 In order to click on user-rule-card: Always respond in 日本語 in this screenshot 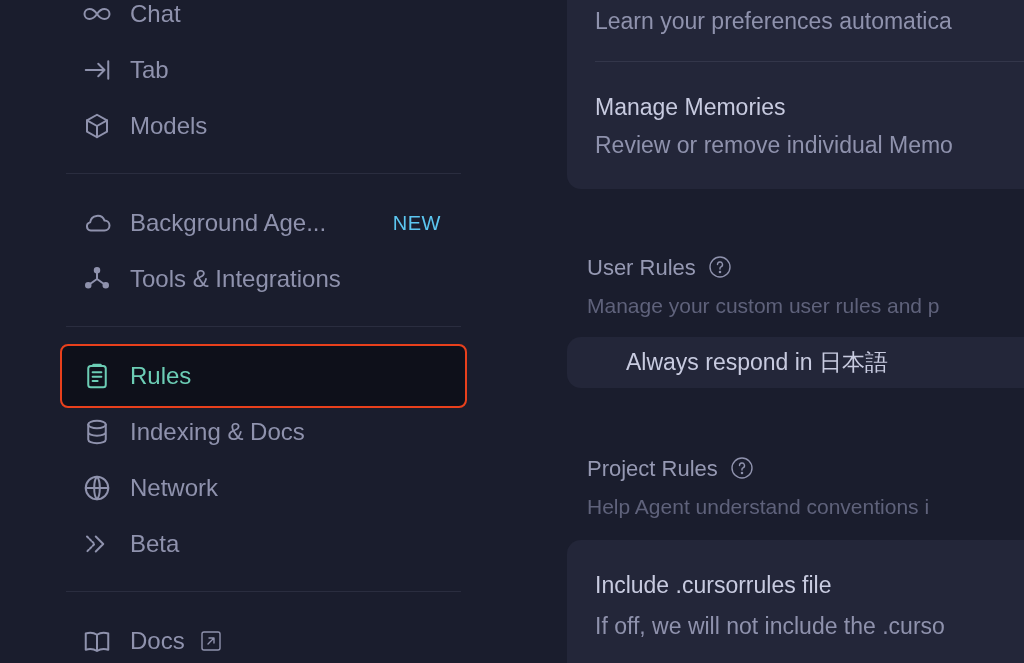, I will do `click(795, 362)`.